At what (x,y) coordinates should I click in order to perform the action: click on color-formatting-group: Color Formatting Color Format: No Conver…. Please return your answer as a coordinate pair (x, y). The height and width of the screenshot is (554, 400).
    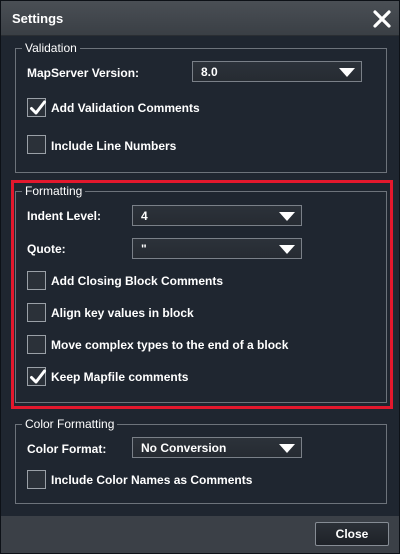
    Looking at the image, I should click on (201, 460).